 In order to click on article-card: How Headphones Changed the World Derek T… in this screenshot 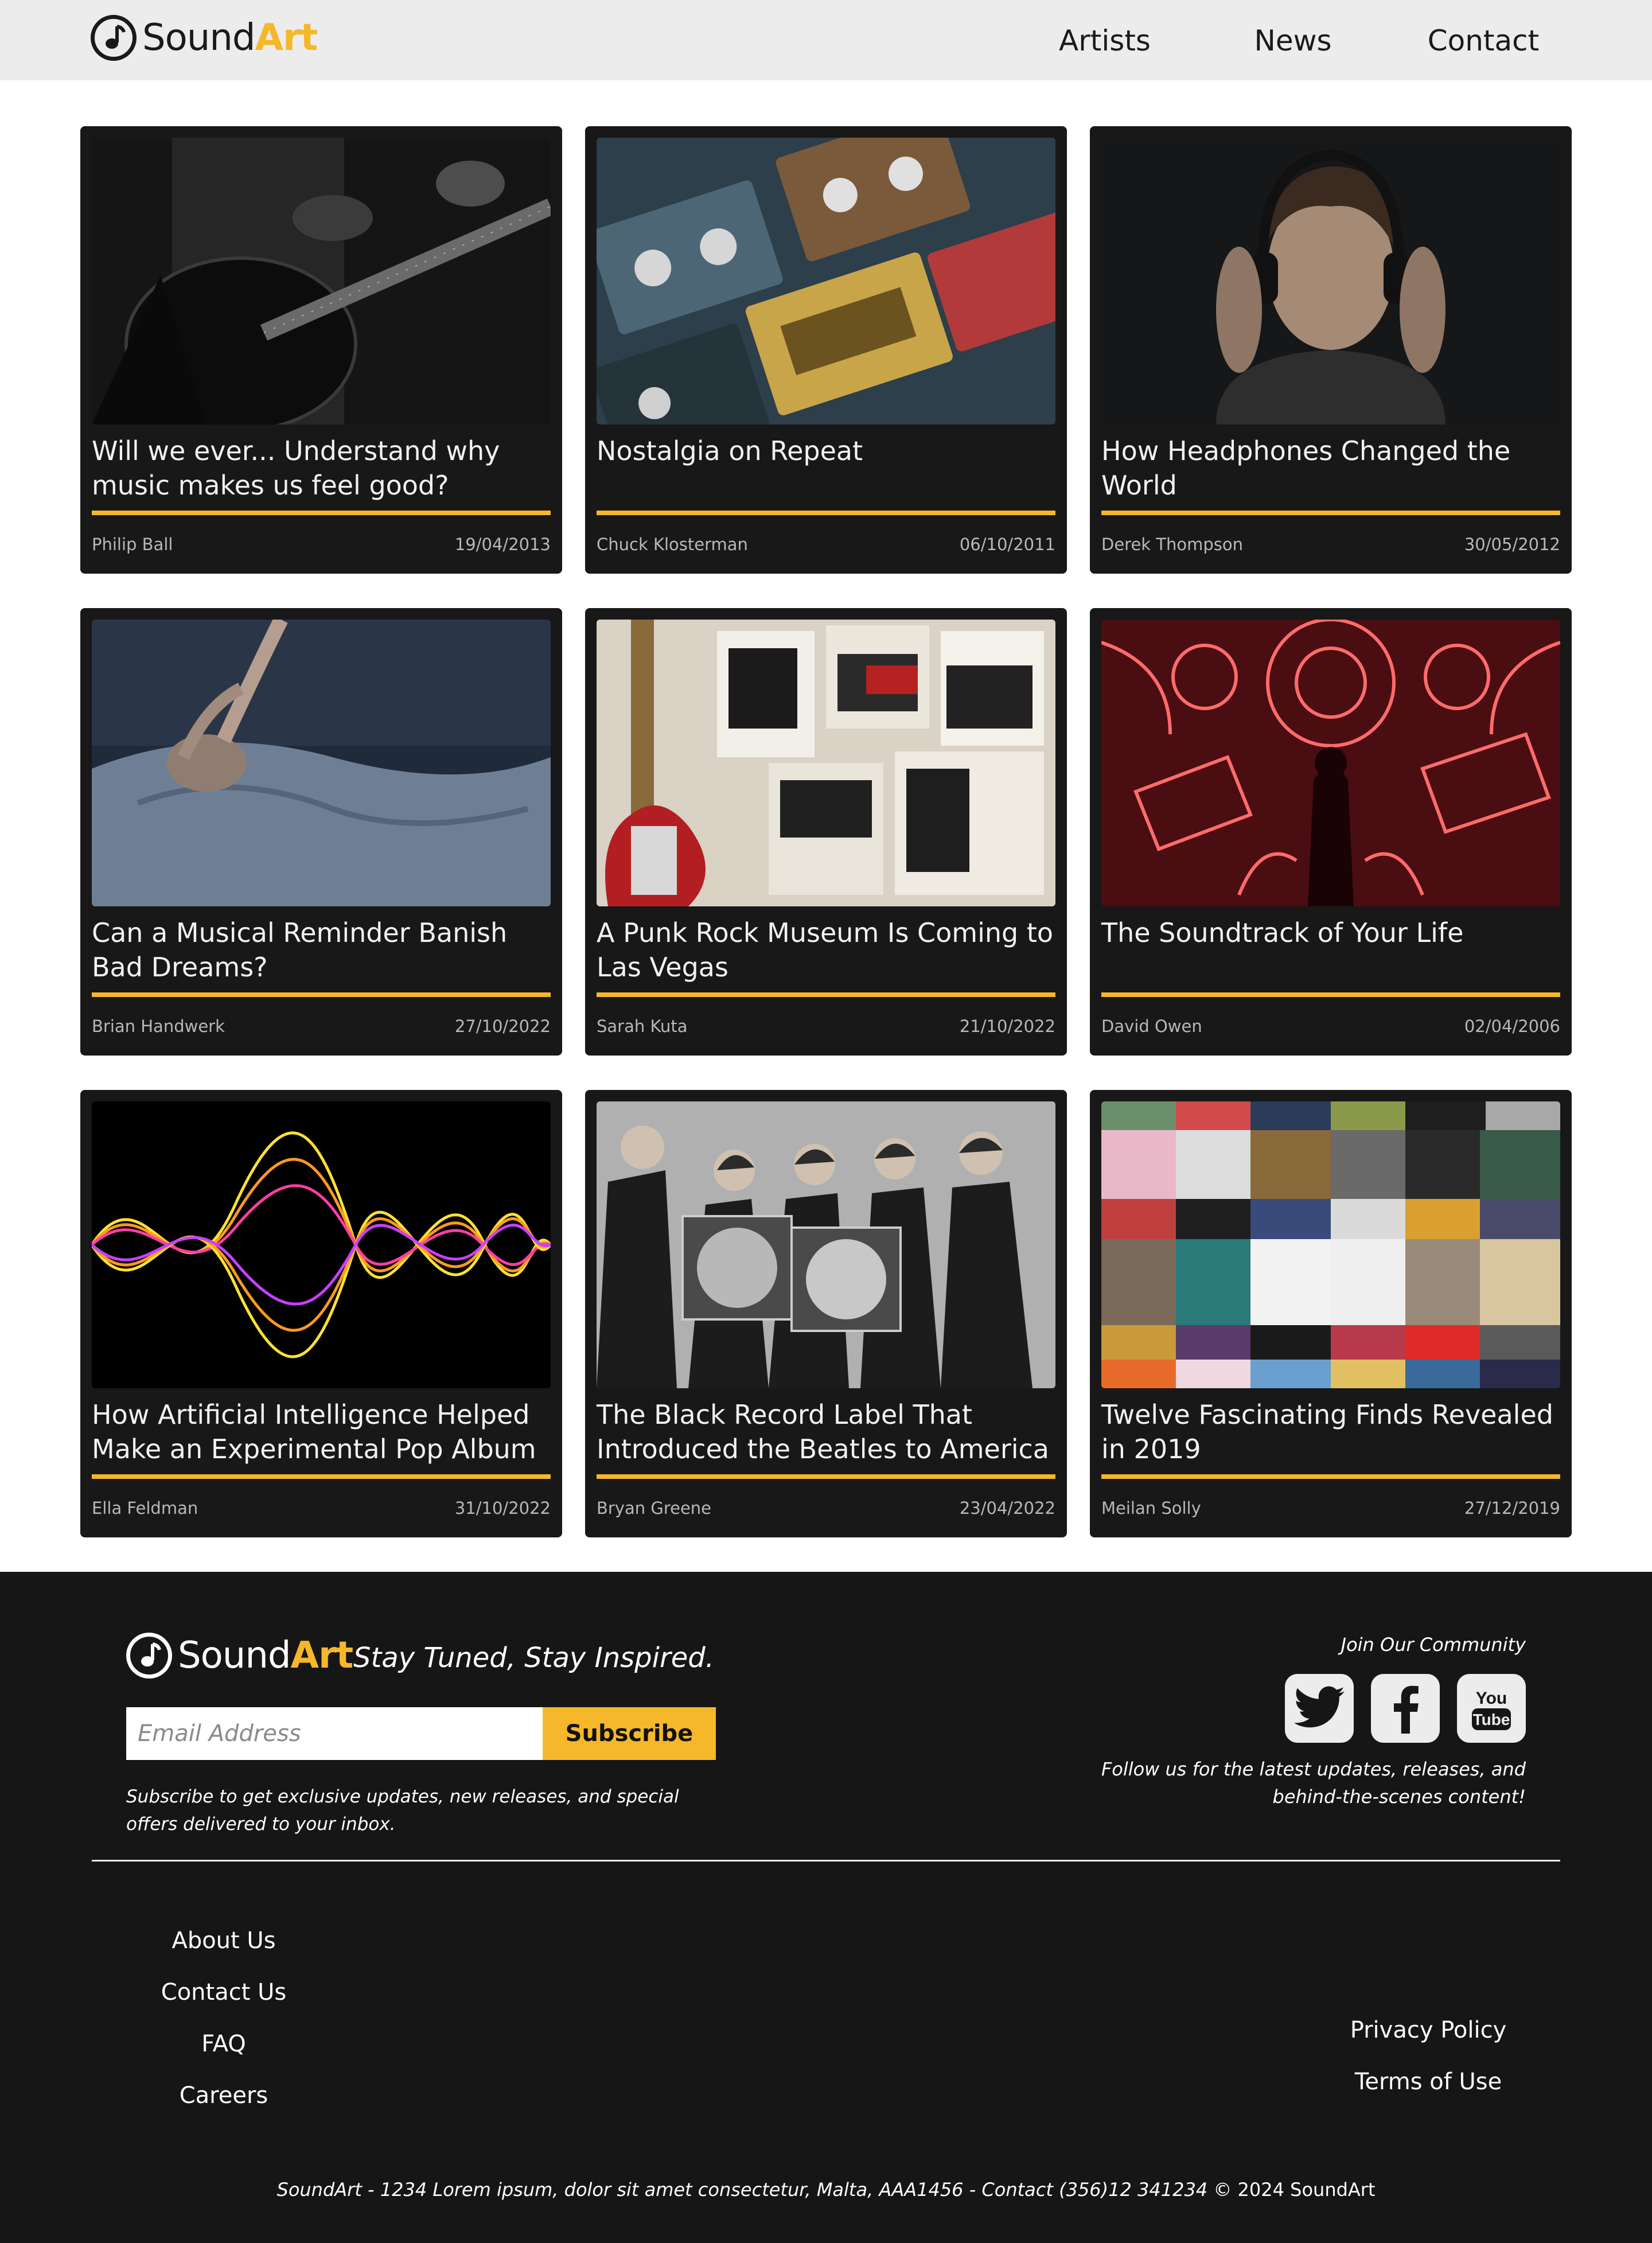, I will do `click(1331, 350)`.